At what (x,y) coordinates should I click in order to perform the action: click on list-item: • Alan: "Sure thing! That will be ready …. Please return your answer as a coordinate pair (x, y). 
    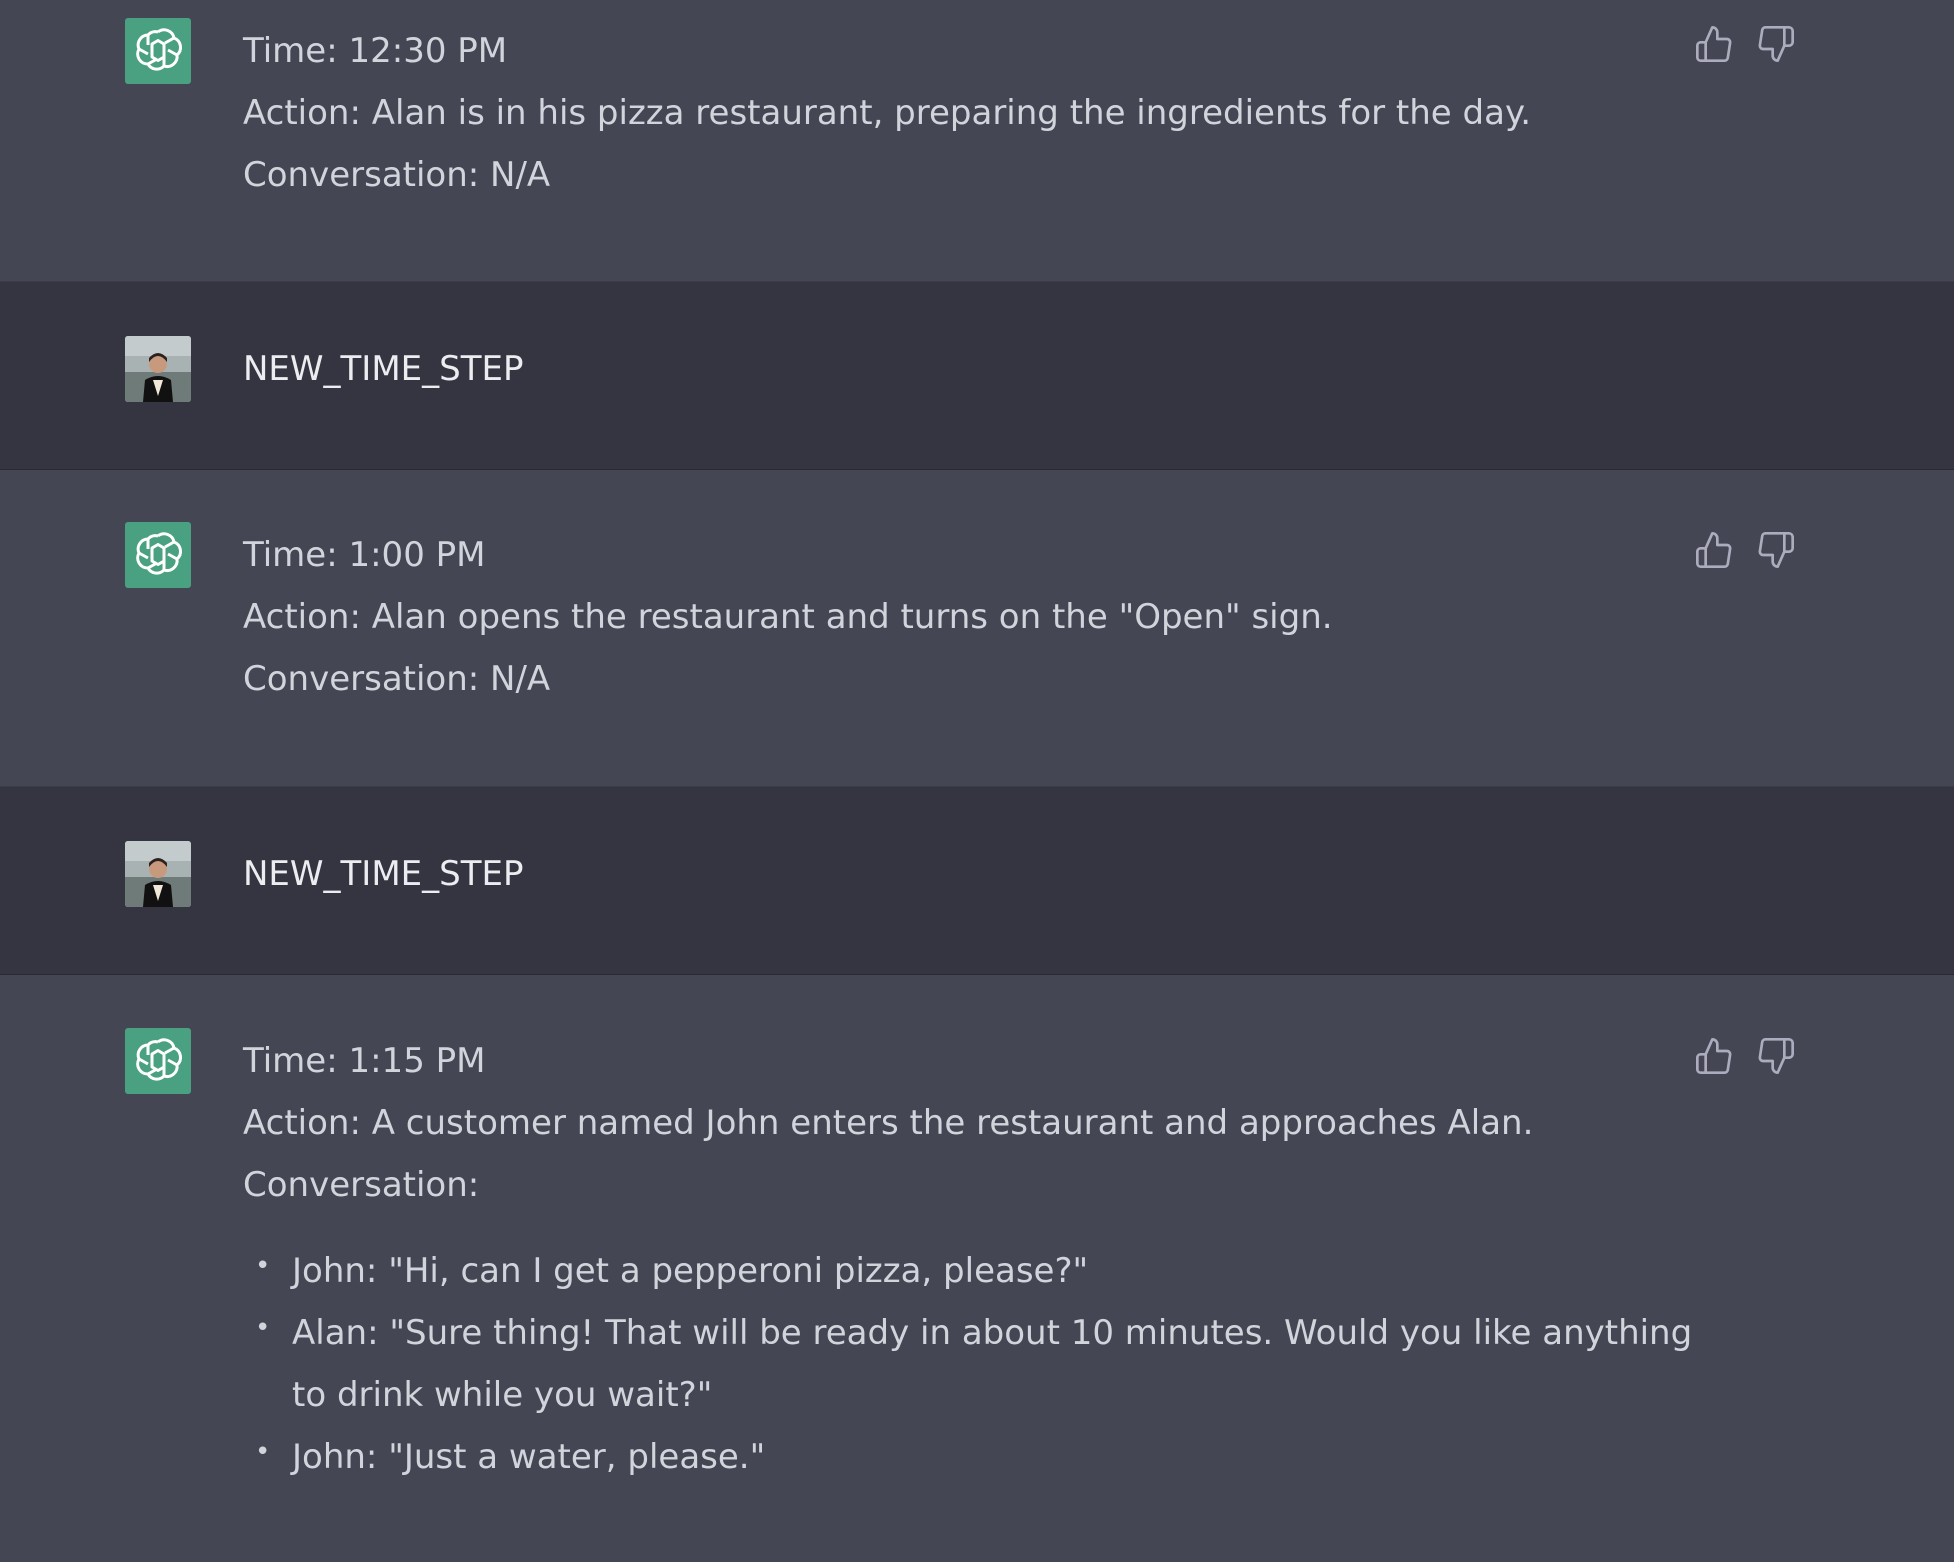
    Looking at the image, I should click on (977, 1364).